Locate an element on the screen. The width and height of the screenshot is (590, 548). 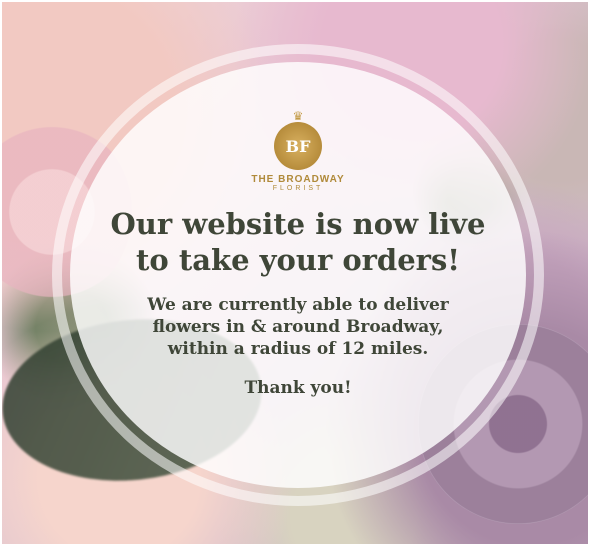
brand-sub: FLORIST is located at coordinates (298, 188).